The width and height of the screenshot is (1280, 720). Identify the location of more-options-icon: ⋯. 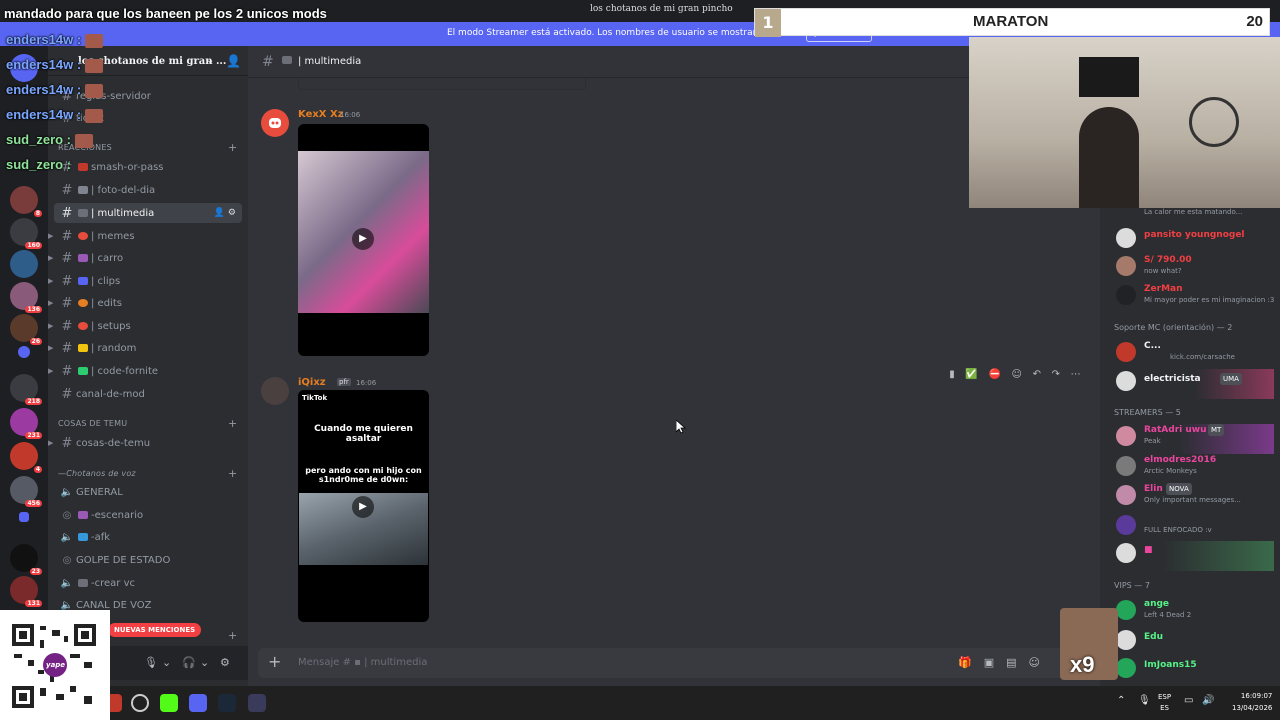
(1076, 374).